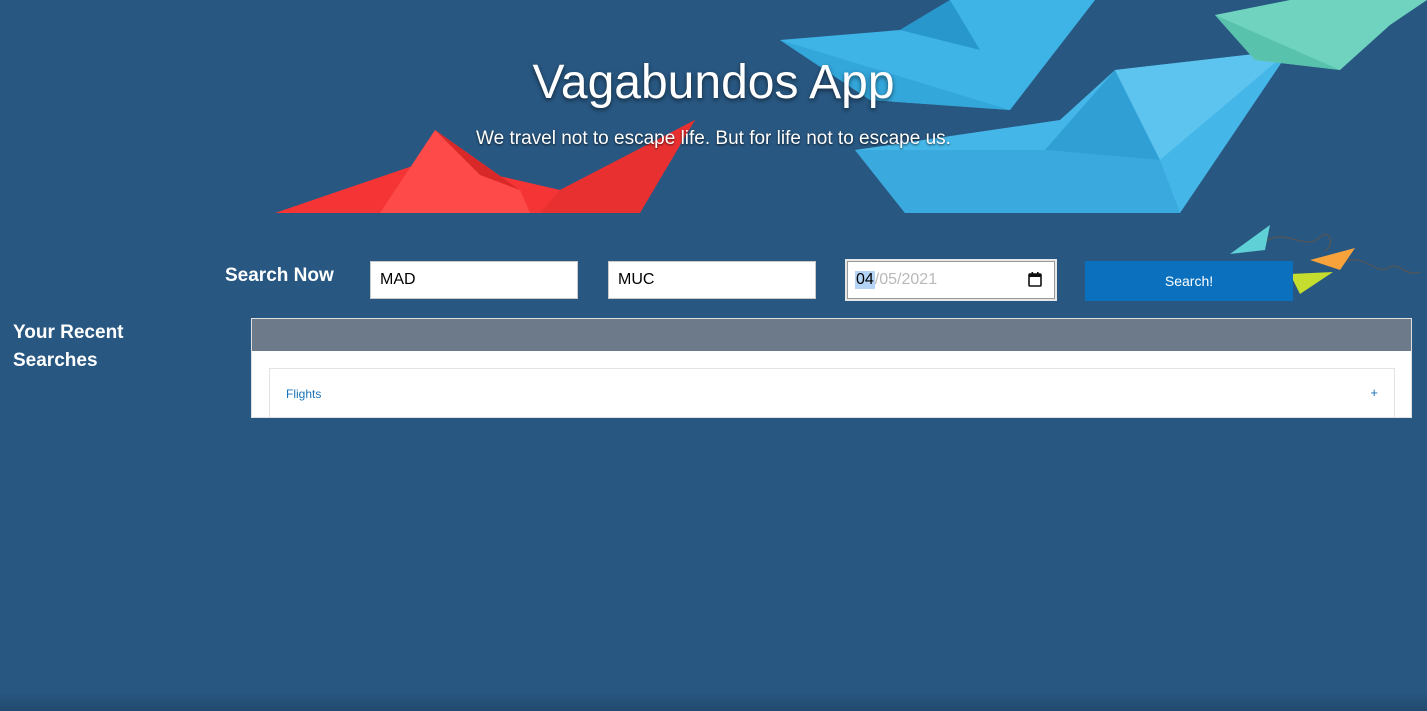 The height and width of the screenshot is (711, 1427). I want to click on accordion-item-flights: Flights +, so click(832, 392).